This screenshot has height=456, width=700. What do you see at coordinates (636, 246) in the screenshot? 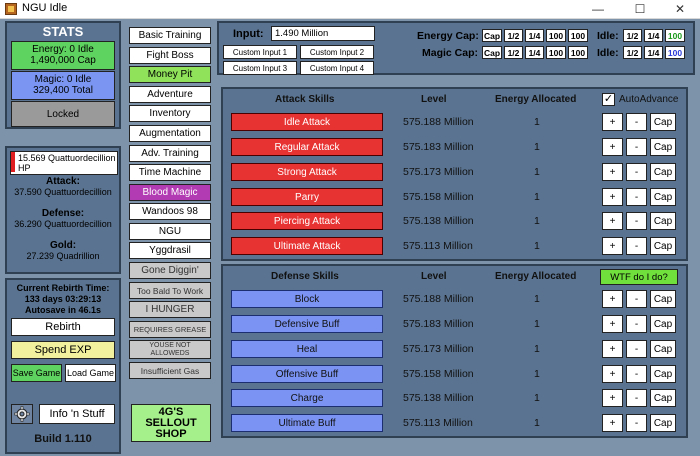
I see `attack-minus-5: -` at bounding box center [636, 246].